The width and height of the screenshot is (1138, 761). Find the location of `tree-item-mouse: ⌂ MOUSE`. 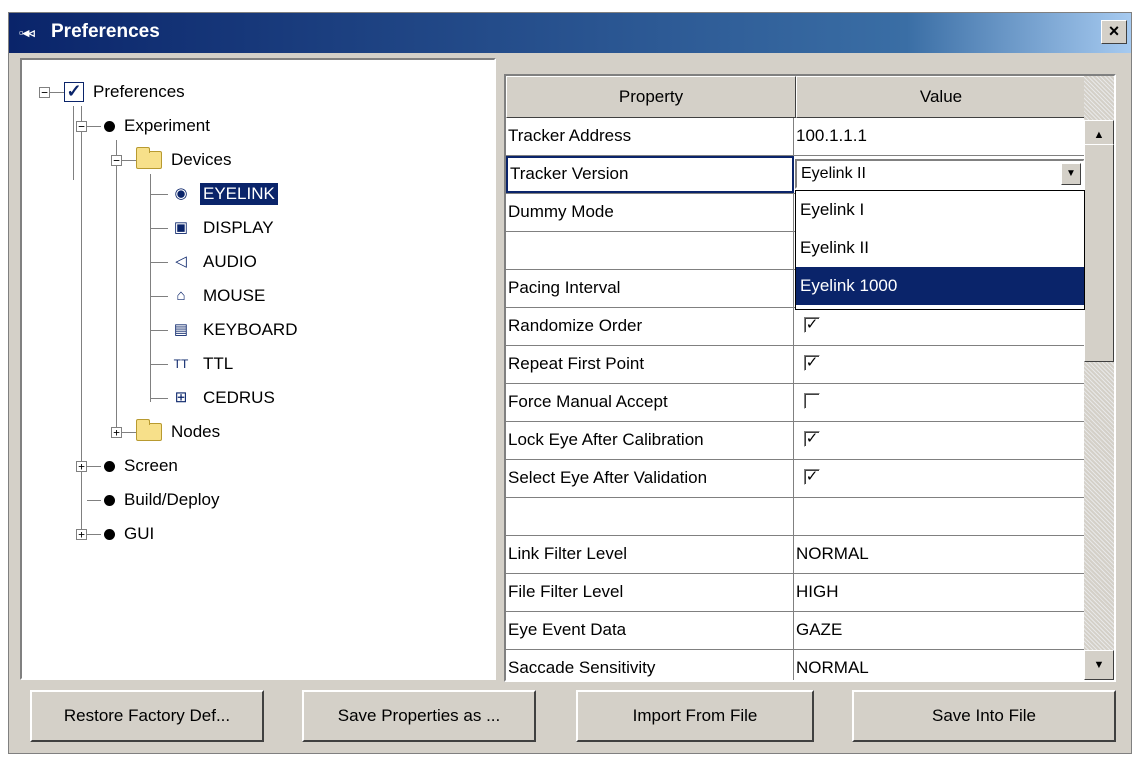

tree-item-mouse: ⌂ MOUSE is located at coordinates (218, 296).